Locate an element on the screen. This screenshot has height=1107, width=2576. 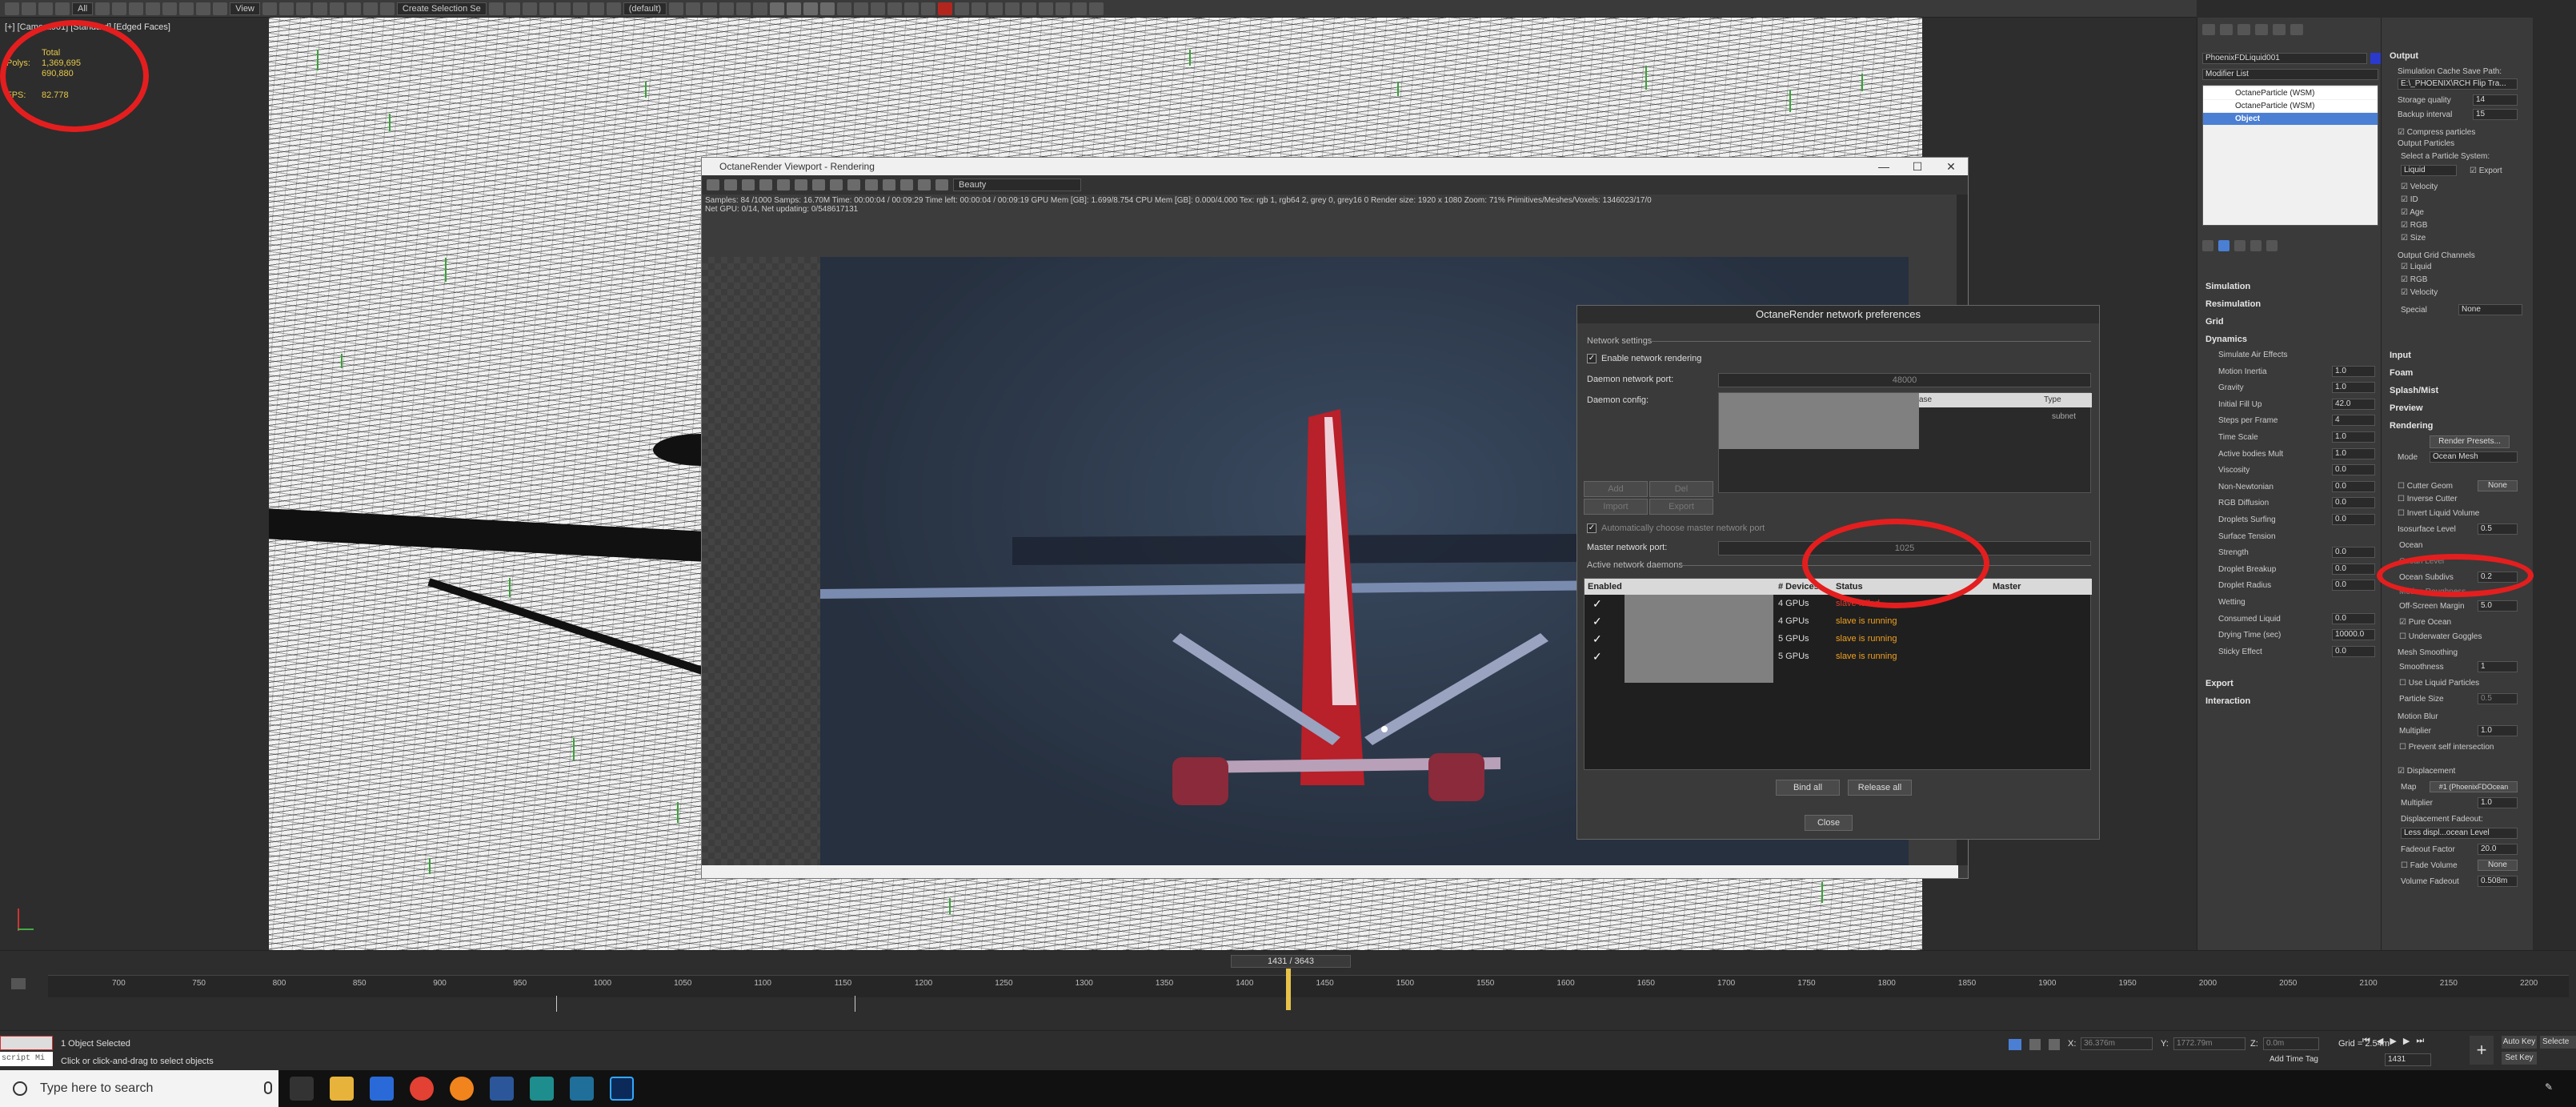
move-icon is located at coordinates (170, 8).